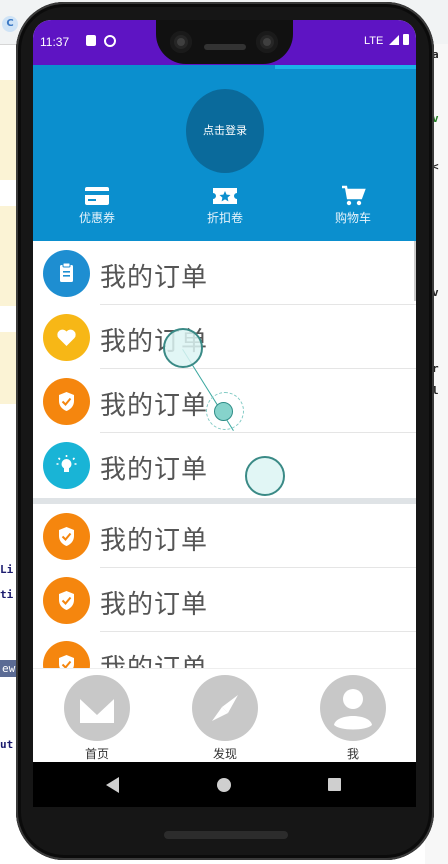 The width and height of the screenshot is (448, 864). I want to click on loading-indicator, so click(345, 67).